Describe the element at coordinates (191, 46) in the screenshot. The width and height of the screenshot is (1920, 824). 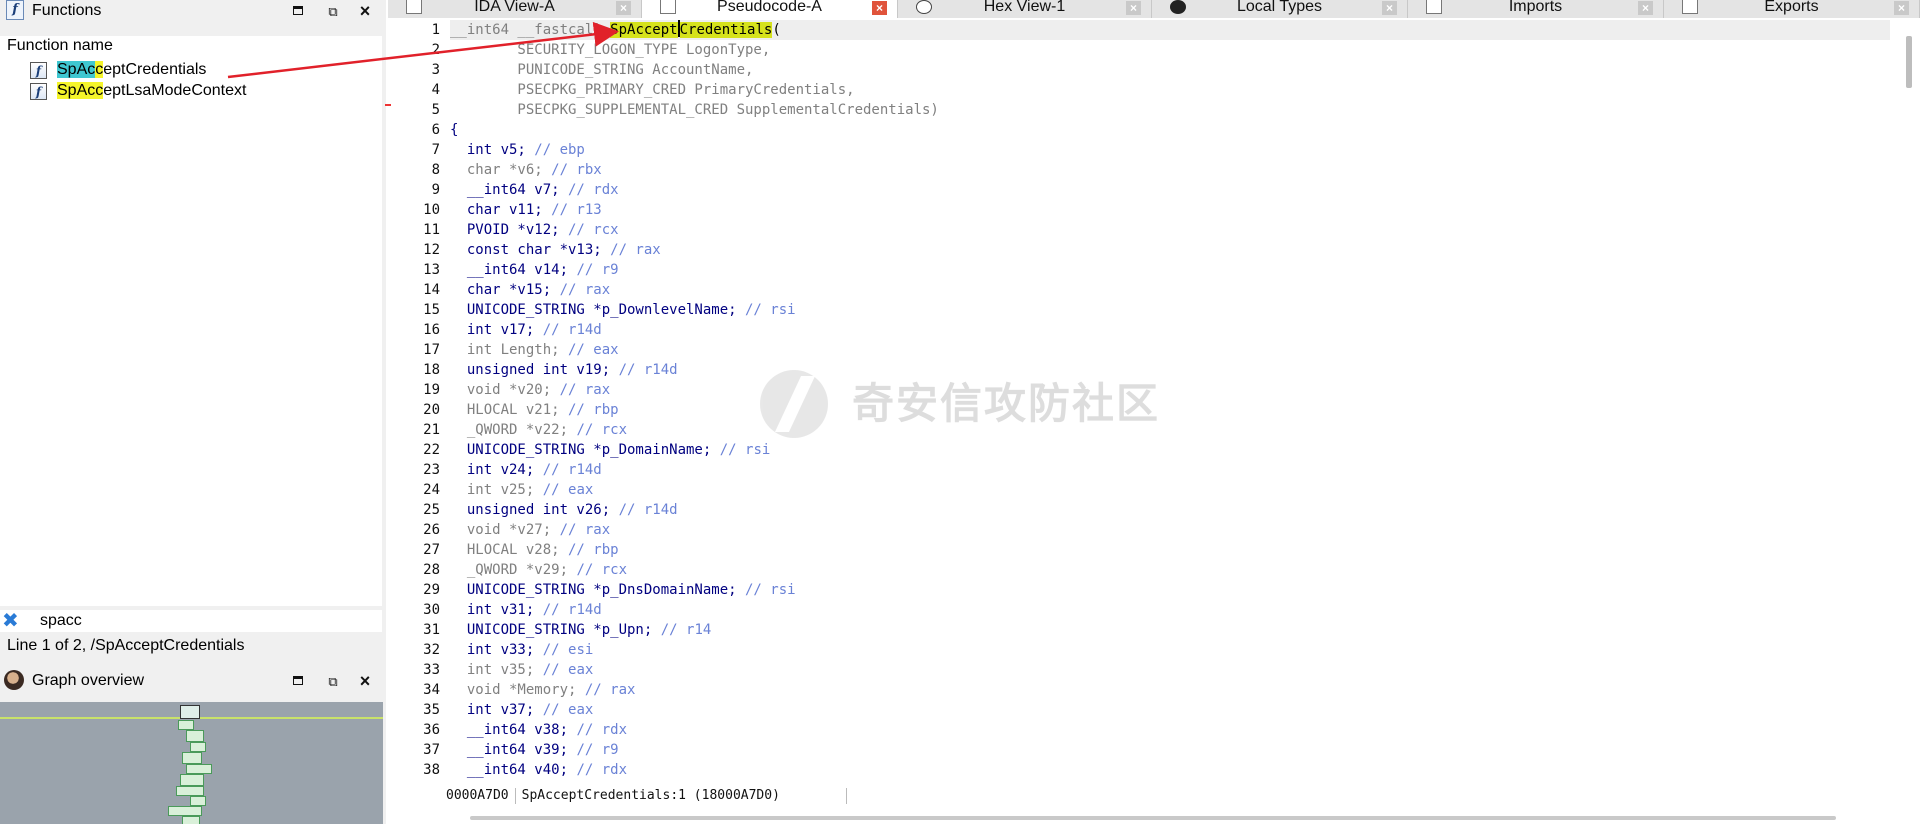
I see `column-header-function-name: Function name` at that location.